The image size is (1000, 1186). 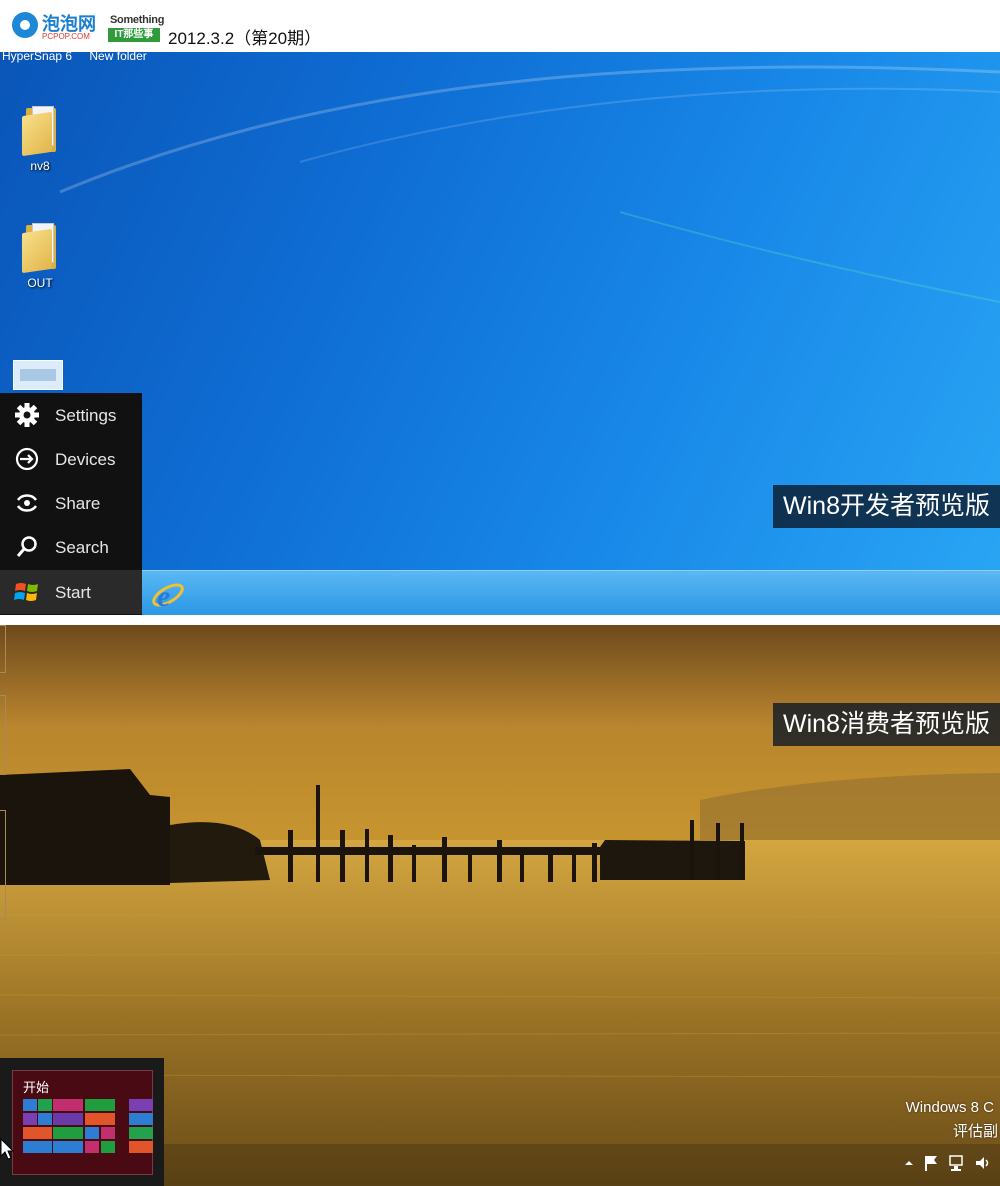 I want to click on charm-label: Search, so click(x=82, y=547).